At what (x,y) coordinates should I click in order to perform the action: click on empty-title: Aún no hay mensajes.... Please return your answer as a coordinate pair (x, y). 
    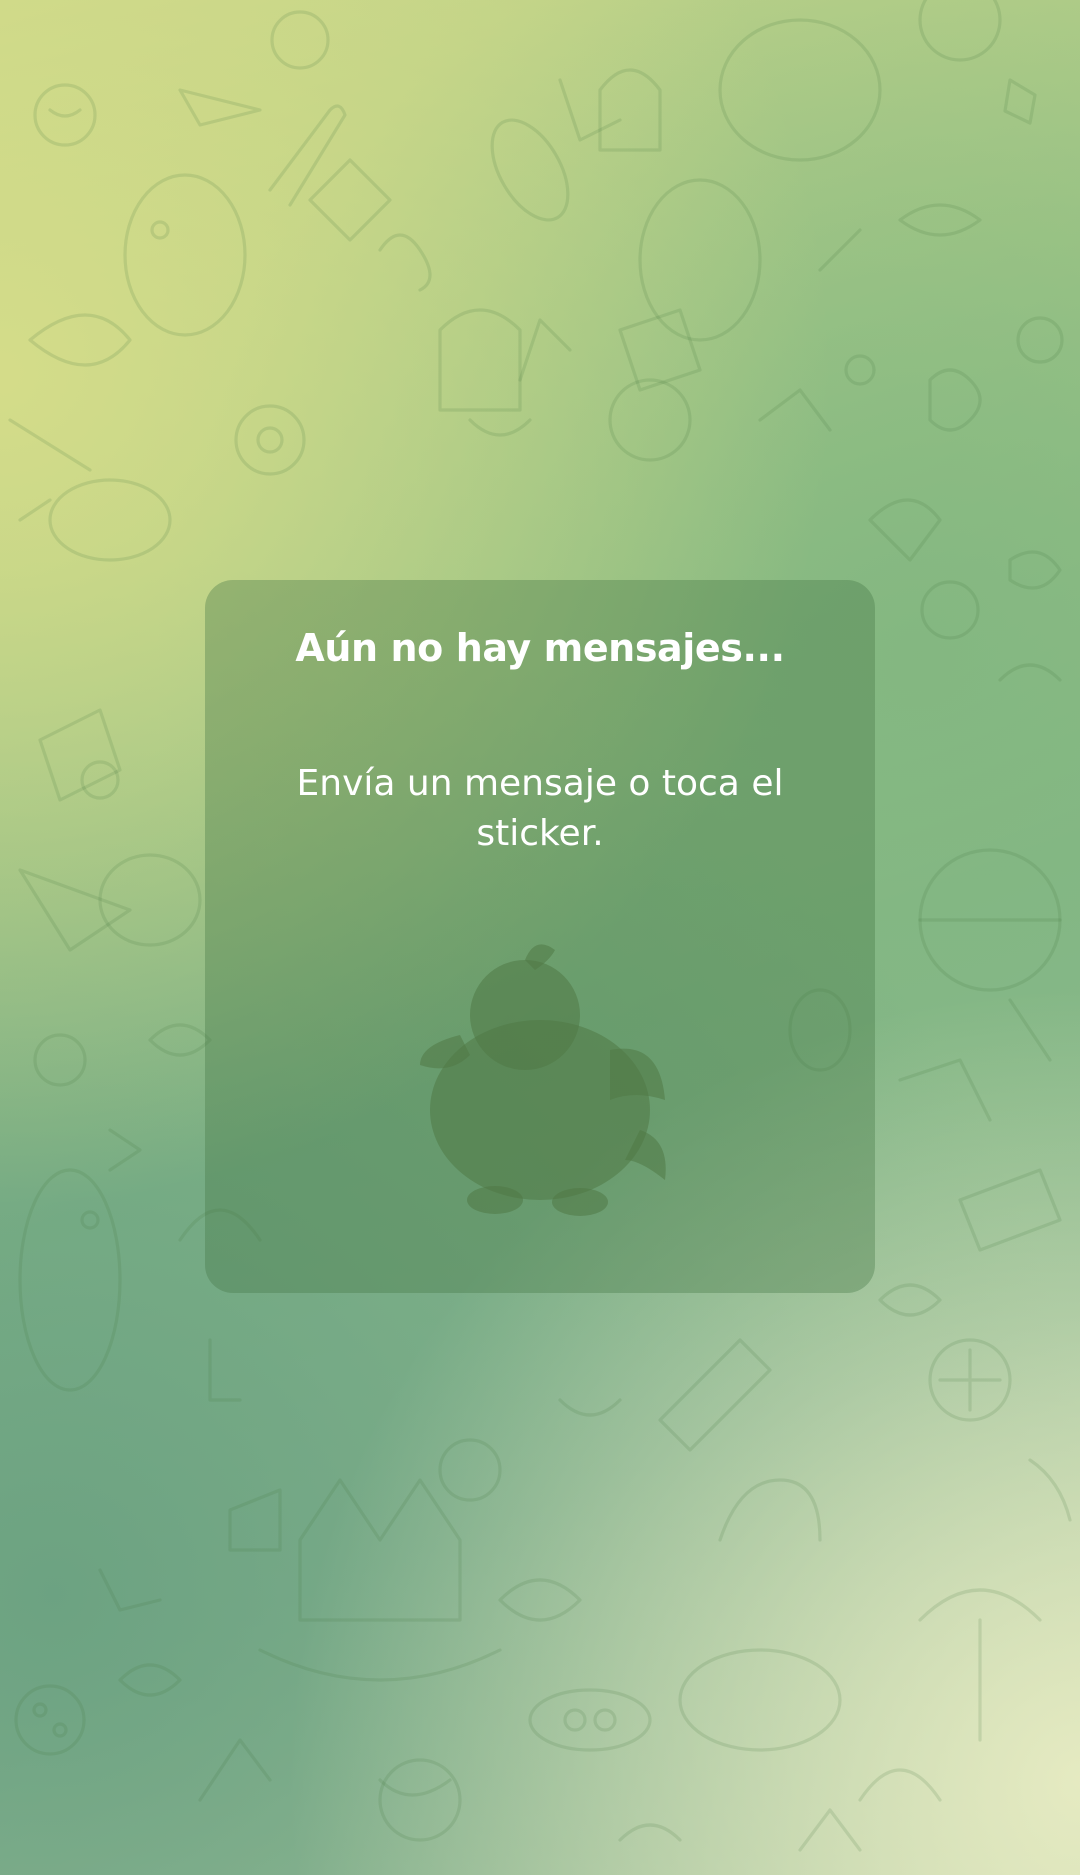
    Looking at the image, I should click on (540, 648).